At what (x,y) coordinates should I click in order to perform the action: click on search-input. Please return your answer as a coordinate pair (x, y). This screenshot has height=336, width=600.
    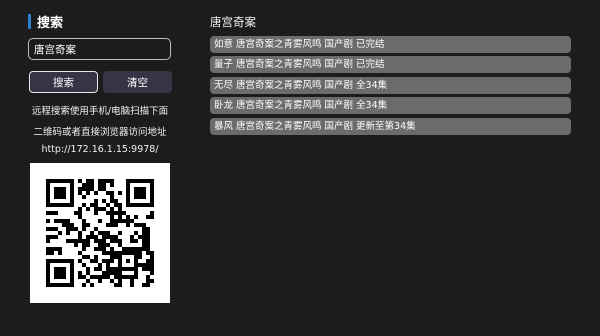
    Looking at the image, I should click on (99, 49).